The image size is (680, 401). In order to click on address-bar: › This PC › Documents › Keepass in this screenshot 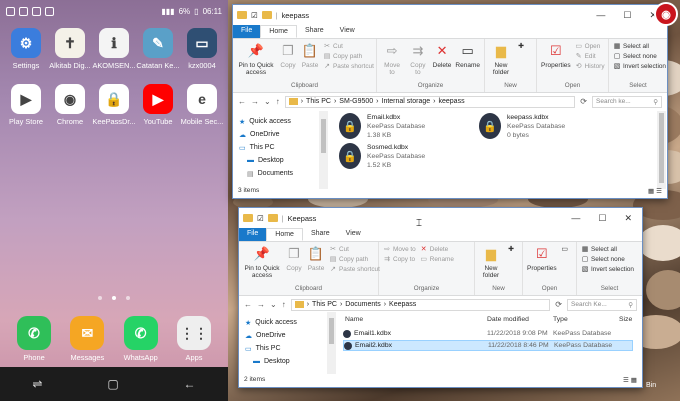, I will do `click(420, 304)`.